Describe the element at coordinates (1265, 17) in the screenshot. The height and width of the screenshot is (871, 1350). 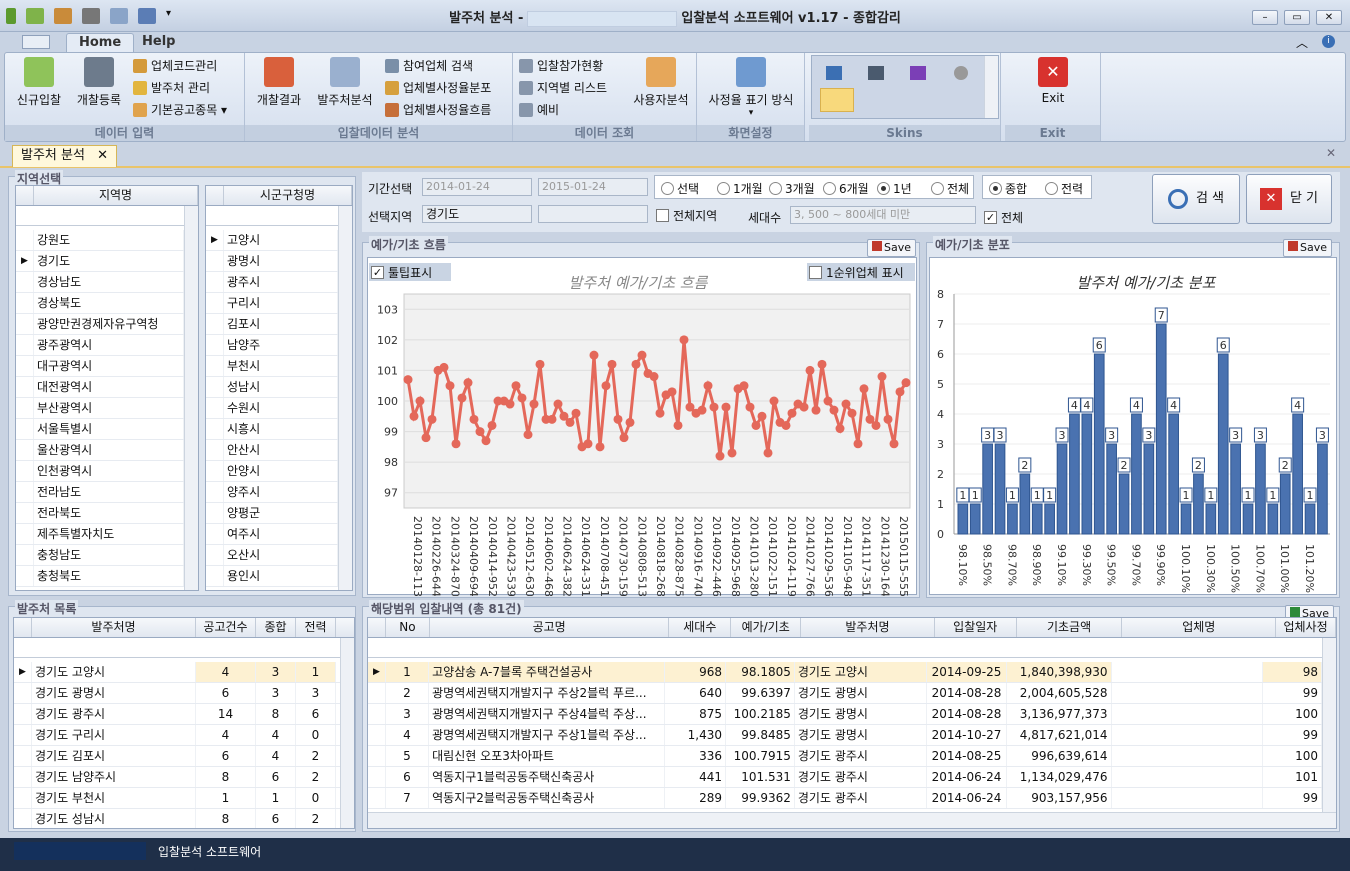
I see `minimize-button: –` at that location.